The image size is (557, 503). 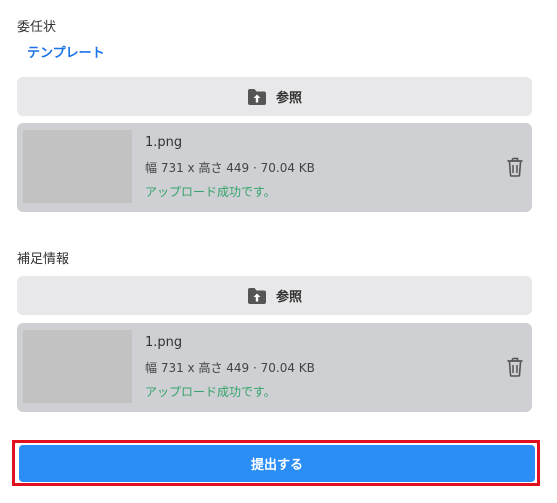 I want to click on supplement-section-label: 補足情報, so click(x=43, y=259).